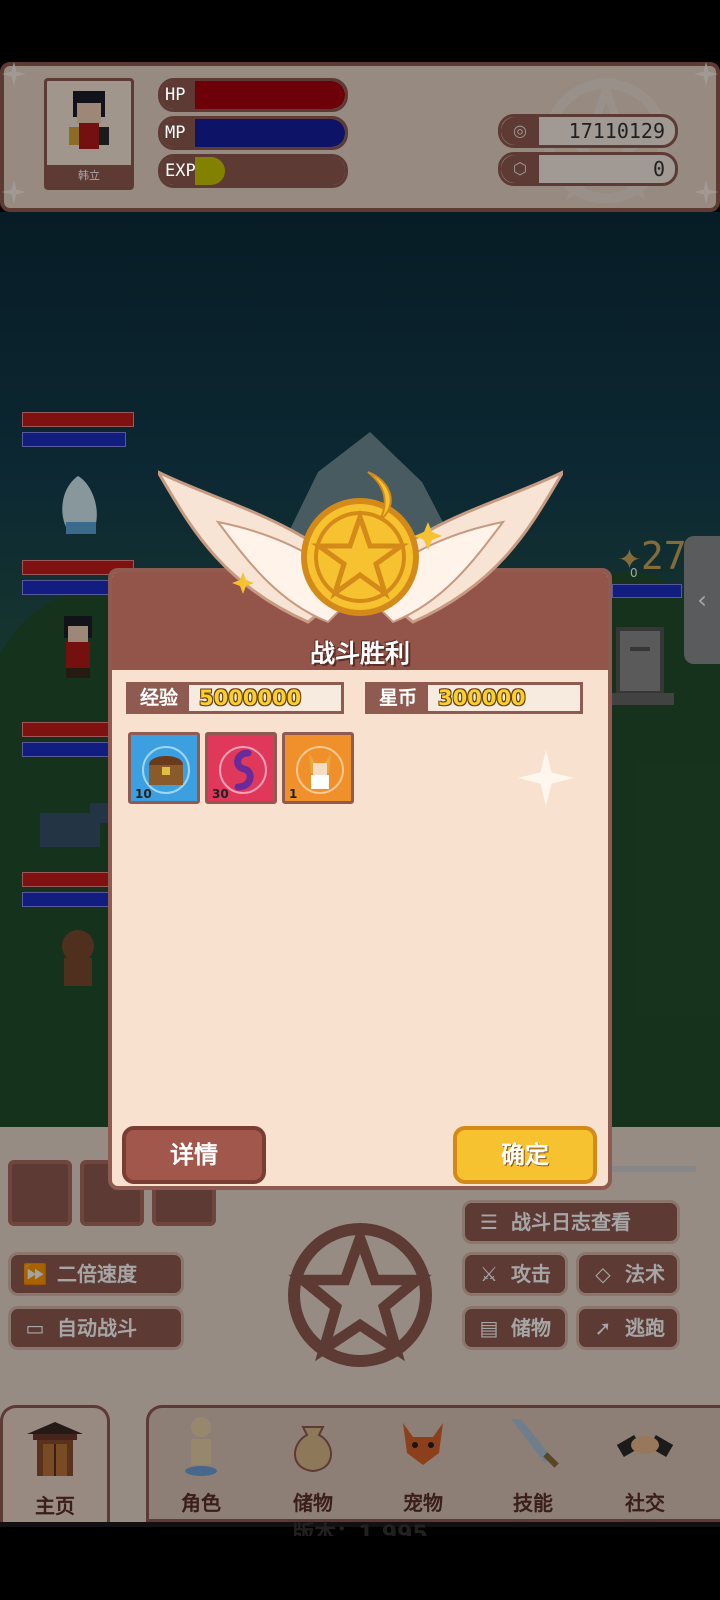 The image size is (720, 1600). I want to click on coin-reward: 星币 300000, so click(474, 698).